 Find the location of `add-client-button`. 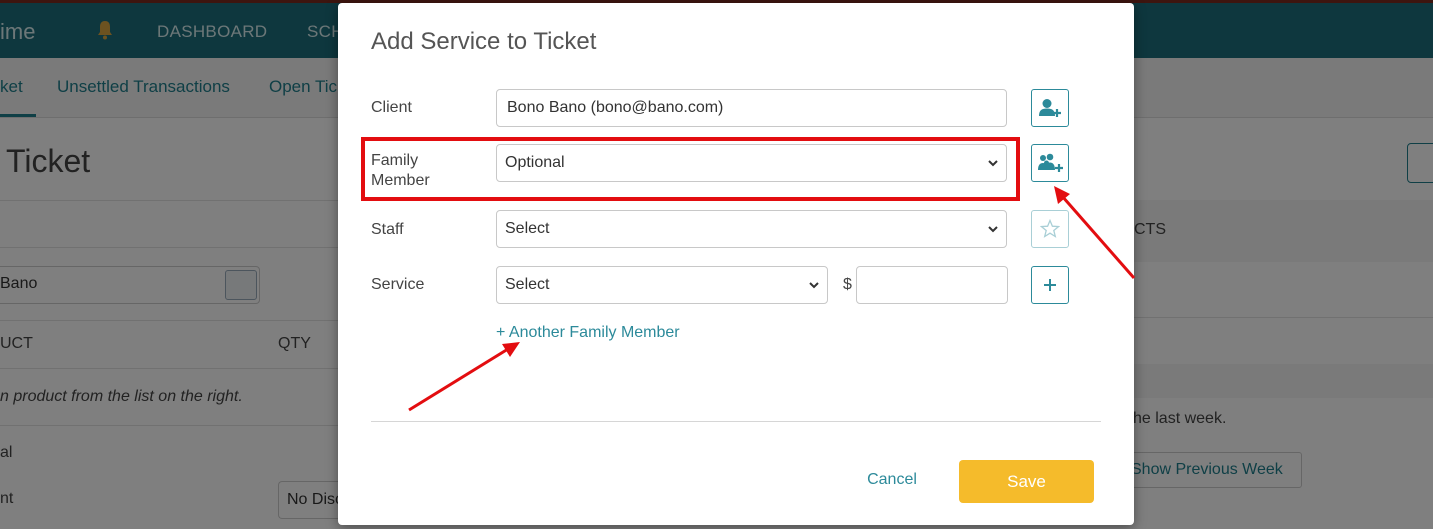

add-client-button is located at coordinates (1050, 108).